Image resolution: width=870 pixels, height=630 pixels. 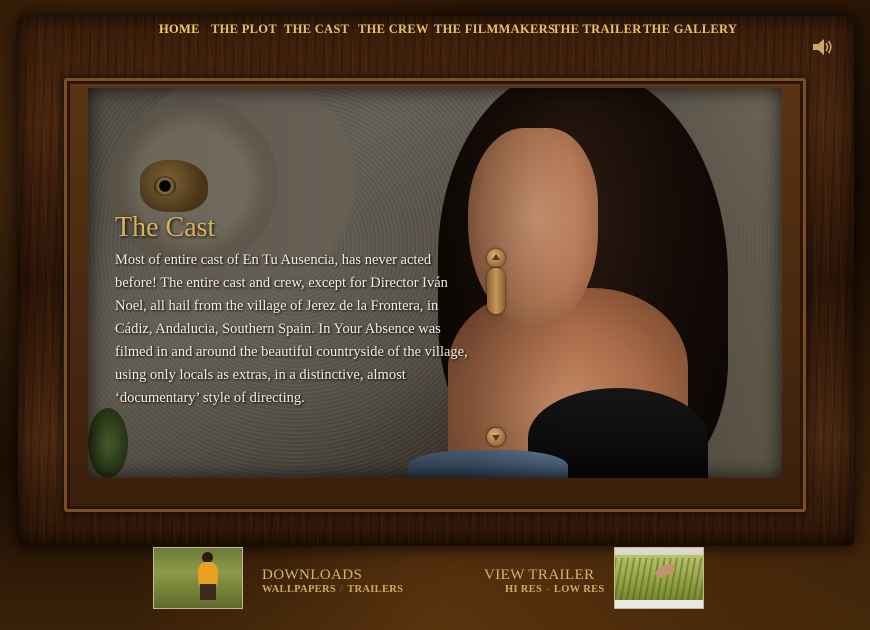 What do you see at coordinates (299, 589) in the screenshot?
I see `wallpapers-link: WALLPAPERS` at bounding box center [299, 589].